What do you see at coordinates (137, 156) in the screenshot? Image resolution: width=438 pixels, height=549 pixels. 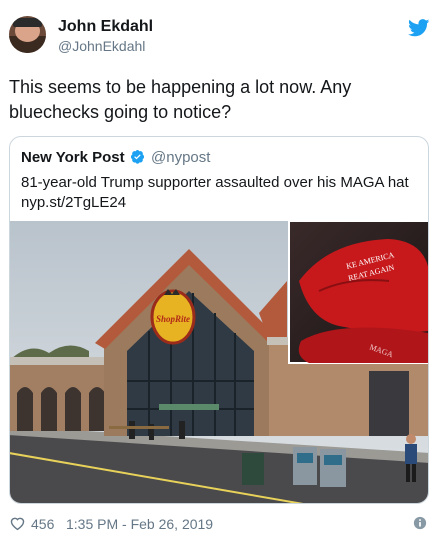 I see `verified-badge-icon` at bounding box center [137, 156].